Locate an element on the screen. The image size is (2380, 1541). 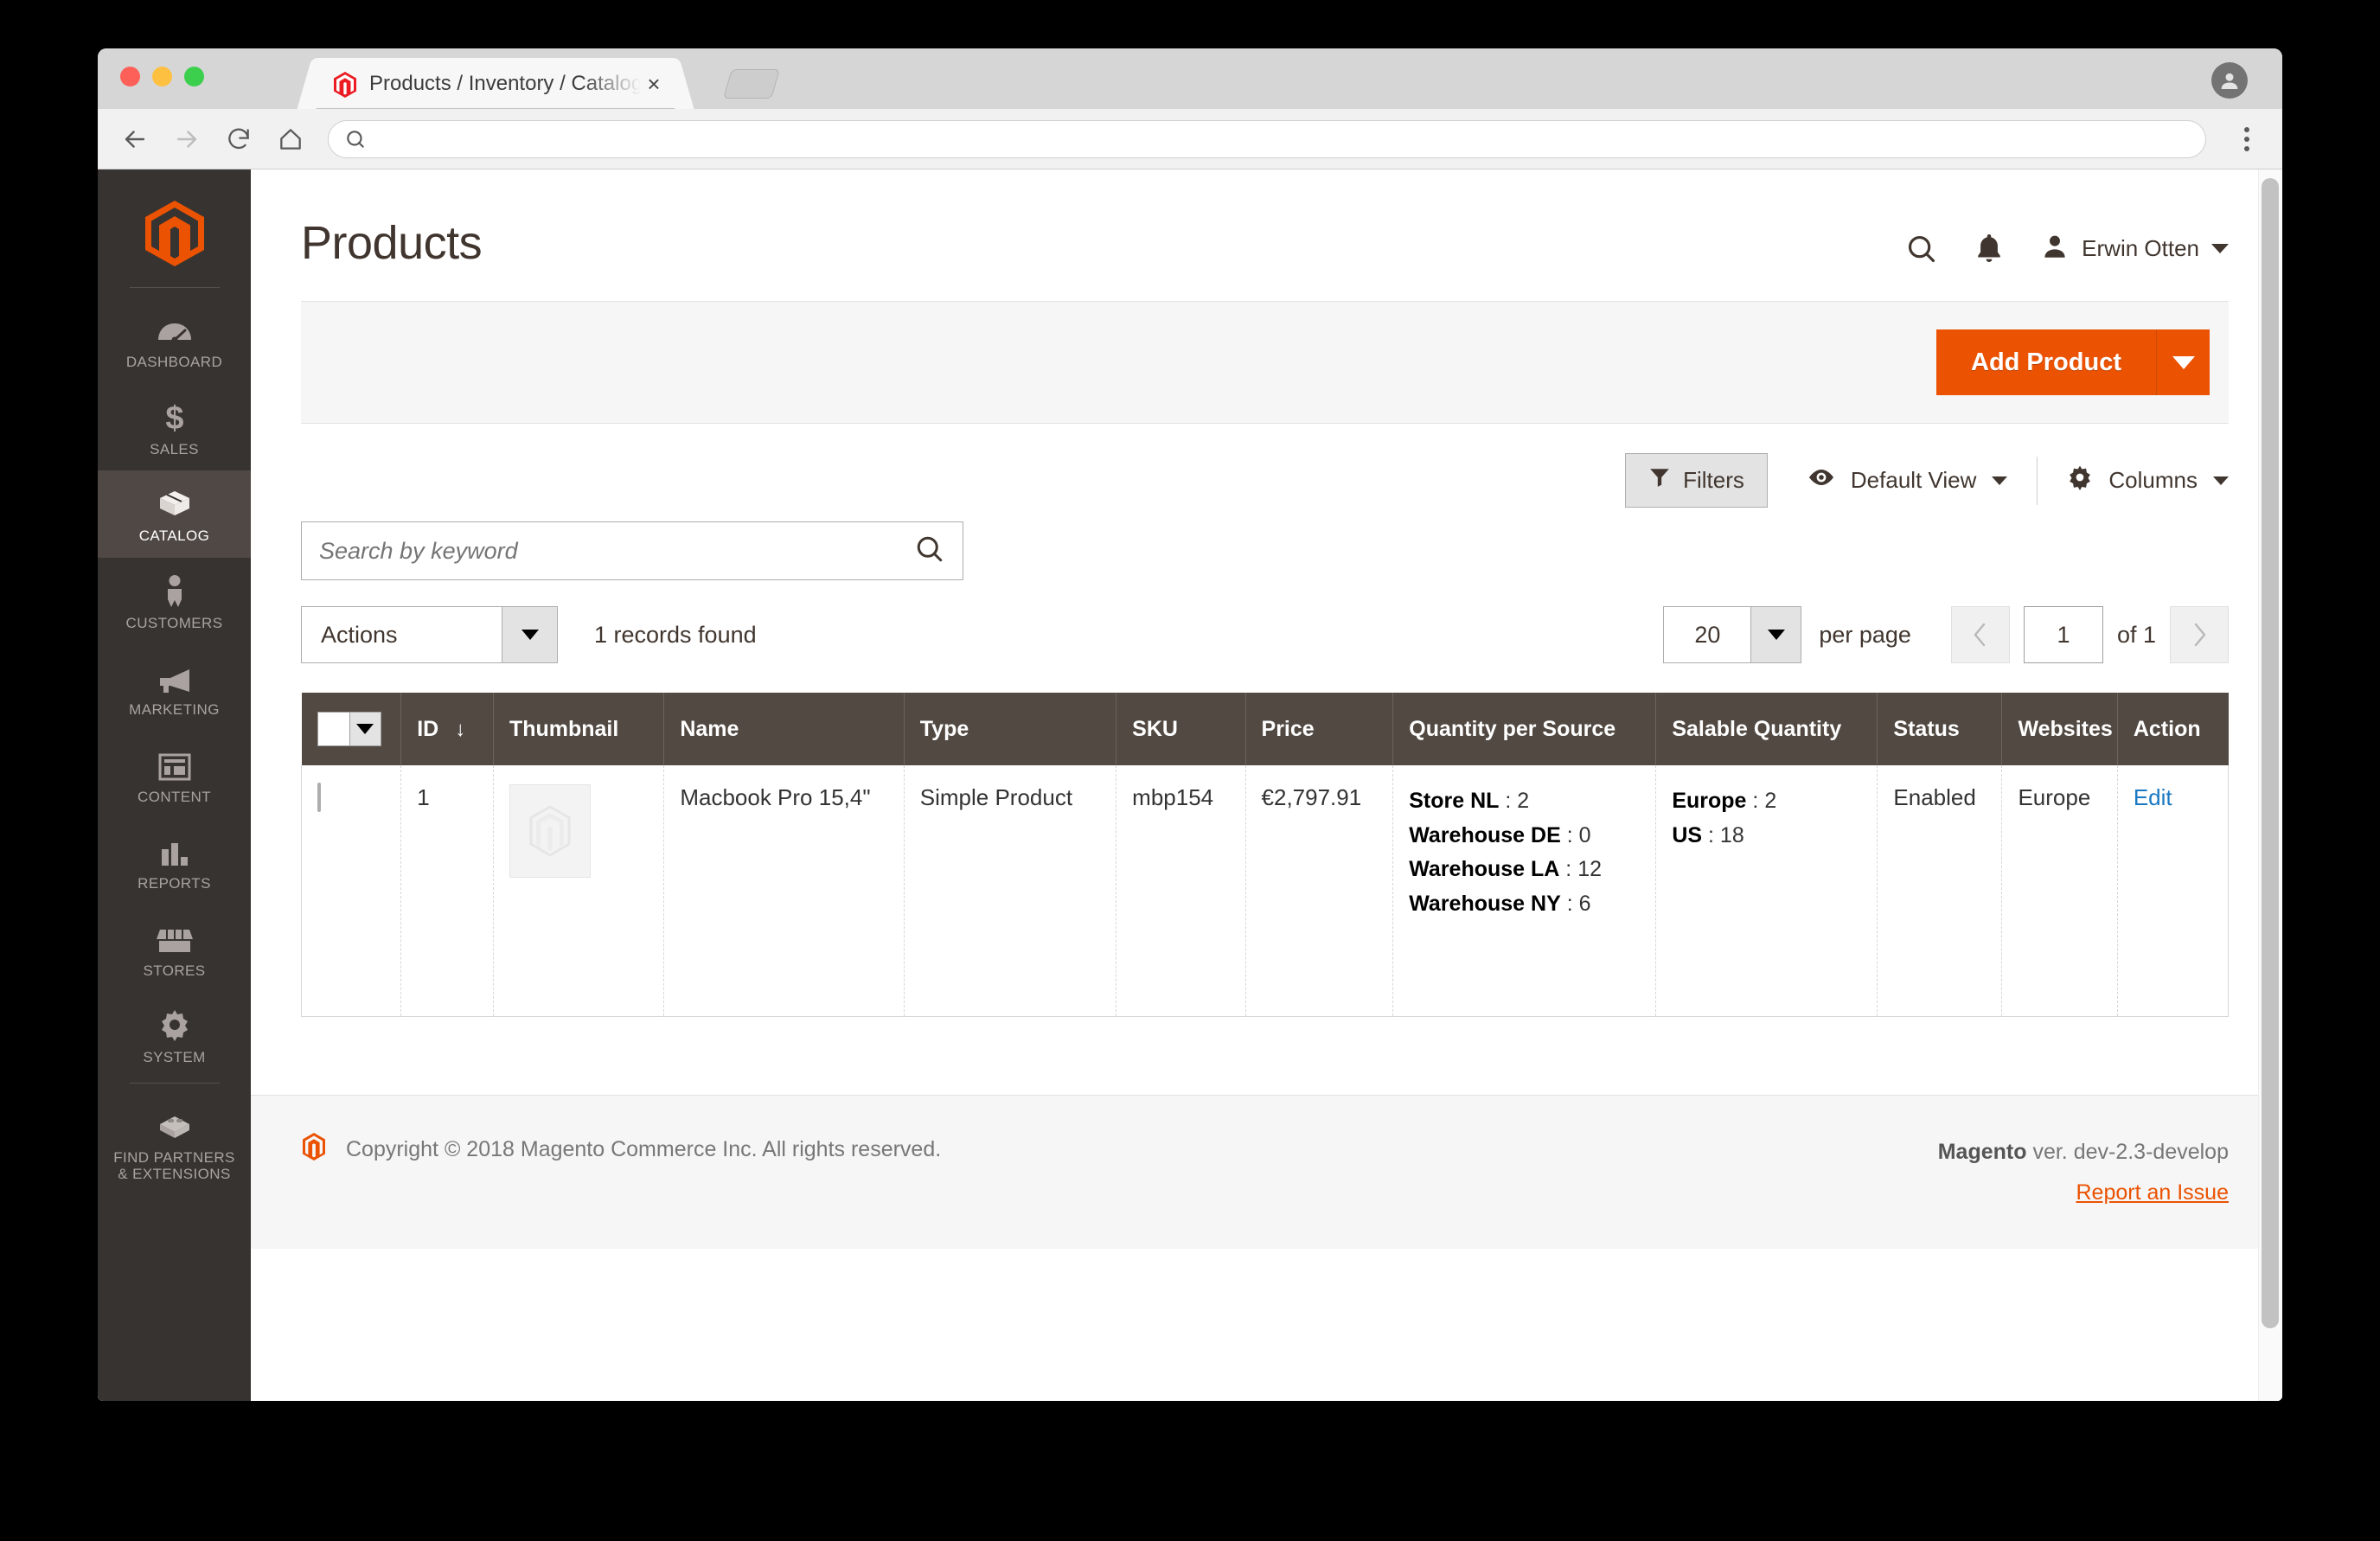
column-header-websites: Websites is located at coordinates (2059, 729).